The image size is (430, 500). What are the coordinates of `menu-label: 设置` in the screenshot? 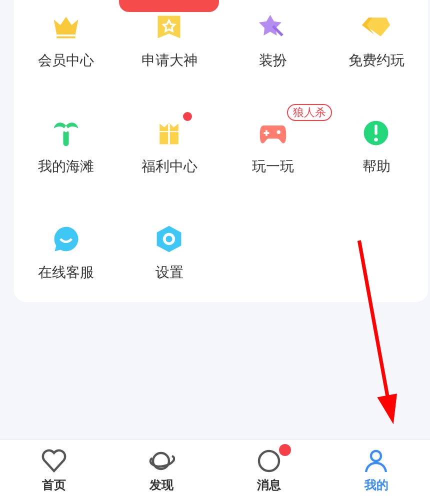 It's located at (169, 273).